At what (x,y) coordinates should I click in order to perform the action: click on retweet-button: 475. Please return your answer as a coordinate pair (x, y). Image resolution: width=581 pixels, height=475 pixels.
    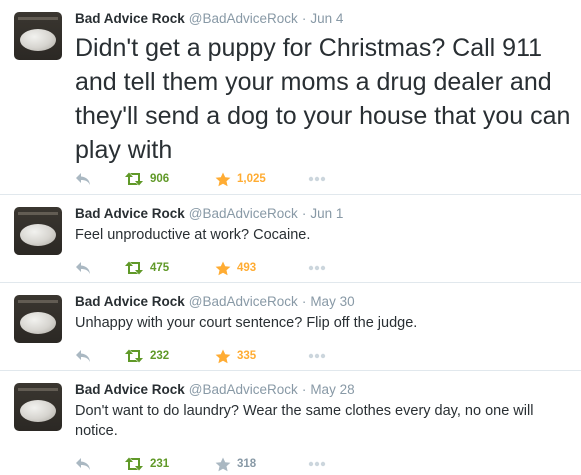
    Looking at the image, I should click on (146, 268).